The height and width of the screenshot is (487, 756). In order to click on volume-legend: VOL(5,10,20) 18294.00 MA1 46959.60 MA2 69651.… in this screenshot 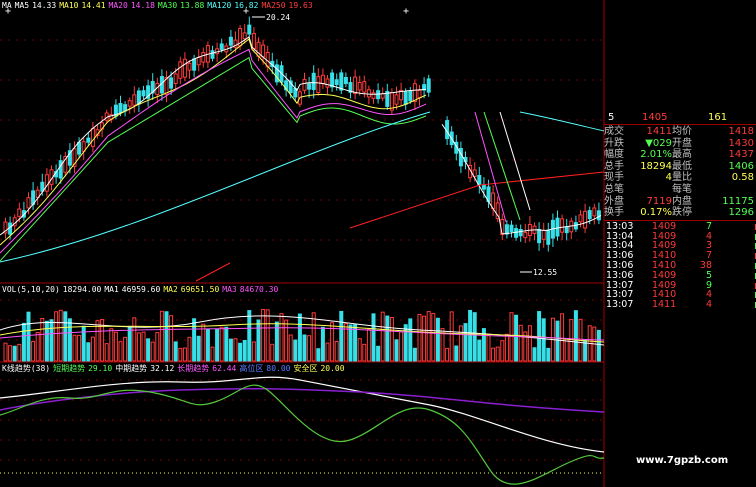, I will do `click(141, 289)`.